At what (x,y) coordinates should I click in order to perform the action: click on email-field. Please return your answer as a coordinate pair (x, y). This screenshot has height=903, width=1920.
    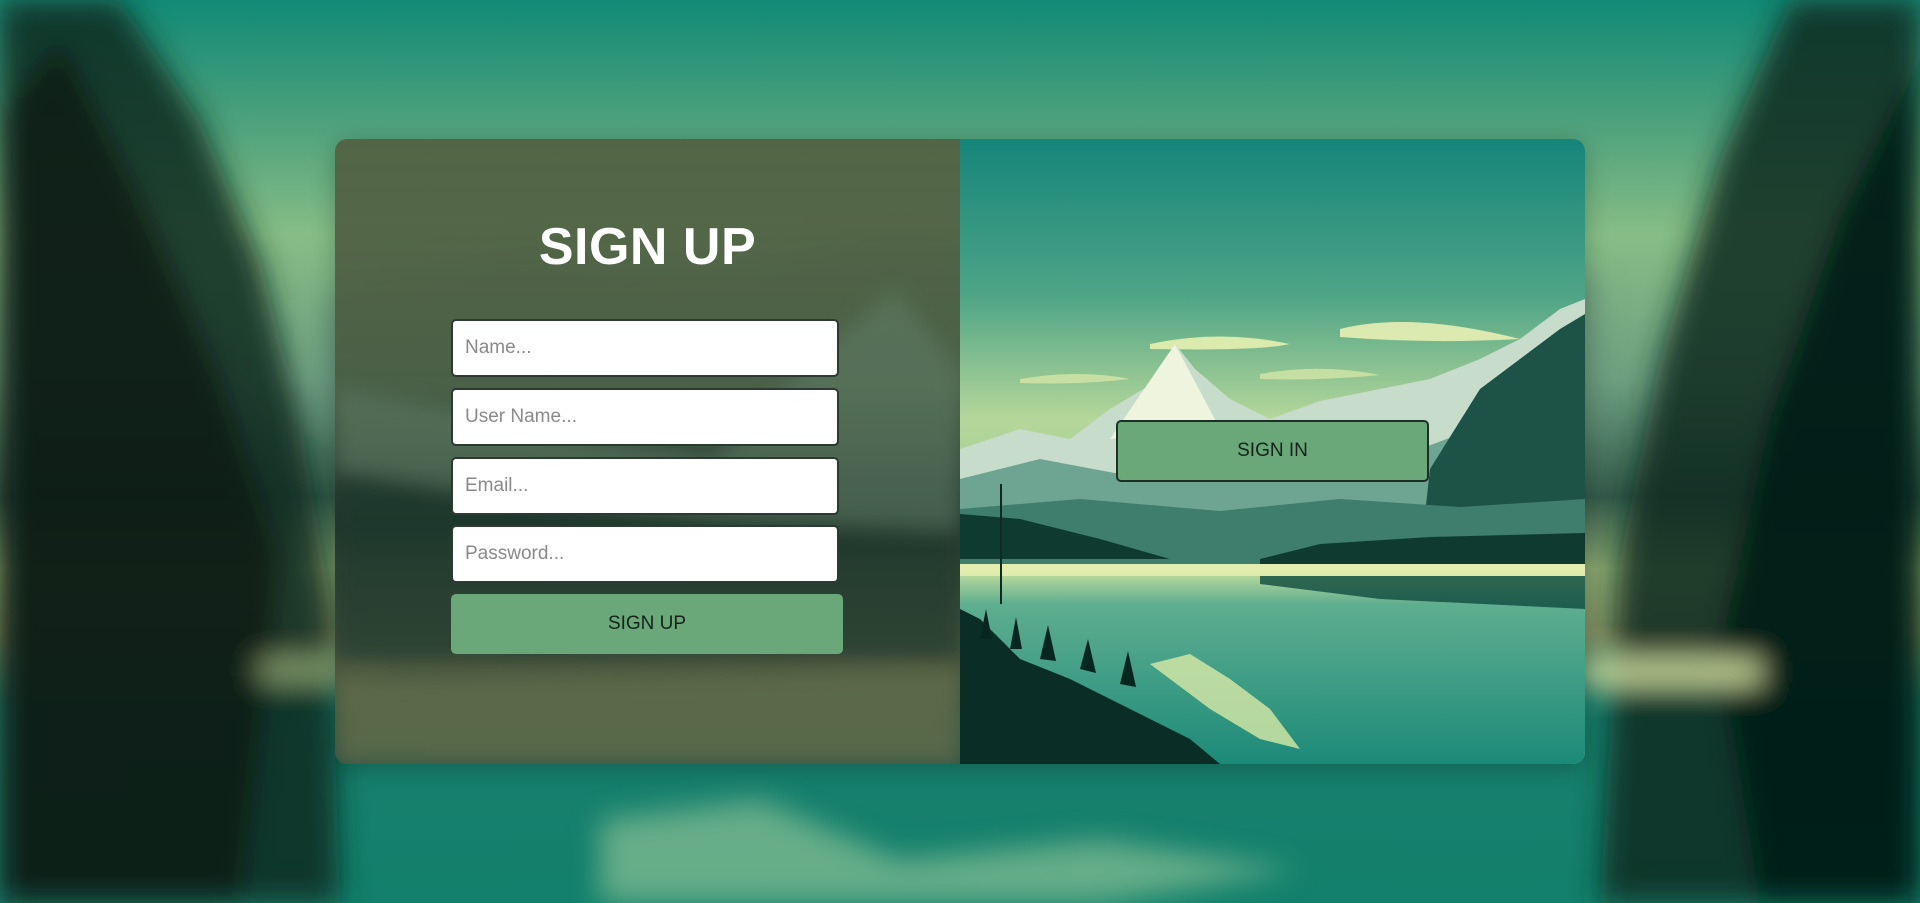
    Looking at the image, I should click on (645, 486).